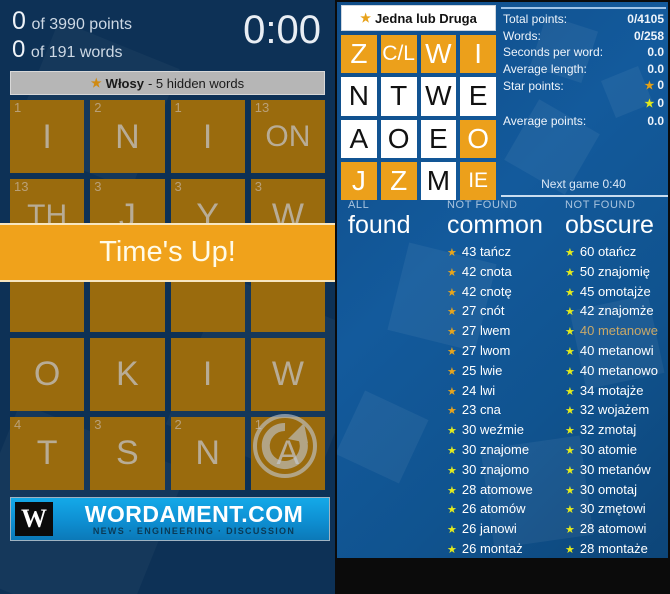 This screenshot has height=594, width=670. Describe the element at coordinates (506, 293) in the screenshot. I see `word-list-item: ★ 42 cnotę` at that location.